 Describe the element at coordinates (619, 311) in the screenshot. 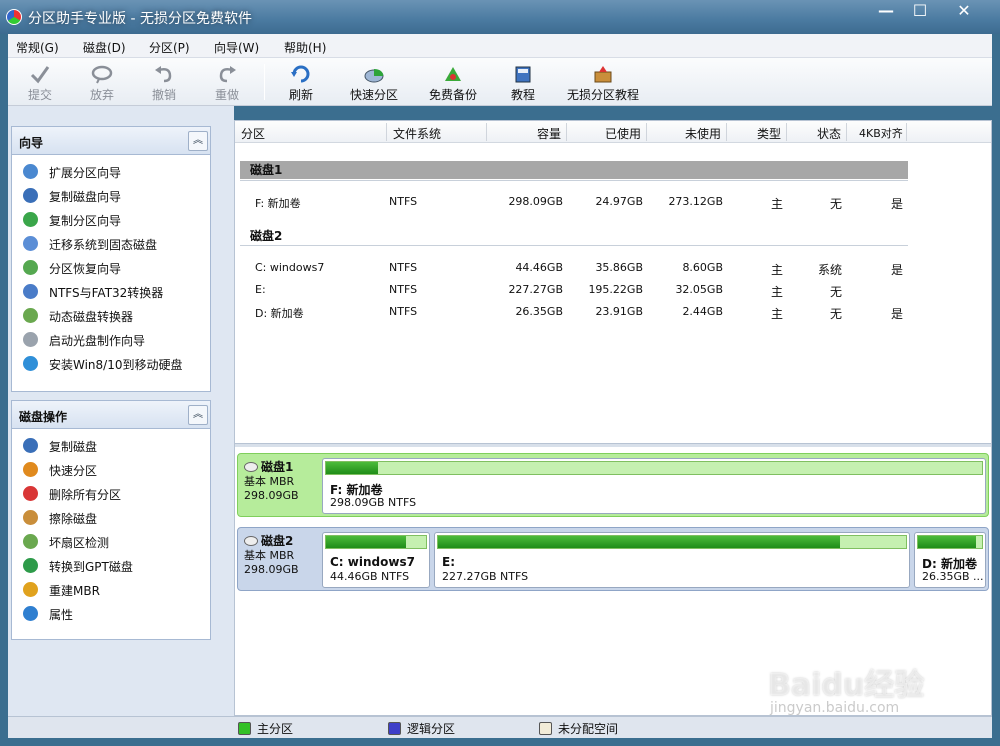

I see `cell-used: 23.91GB` at that location.